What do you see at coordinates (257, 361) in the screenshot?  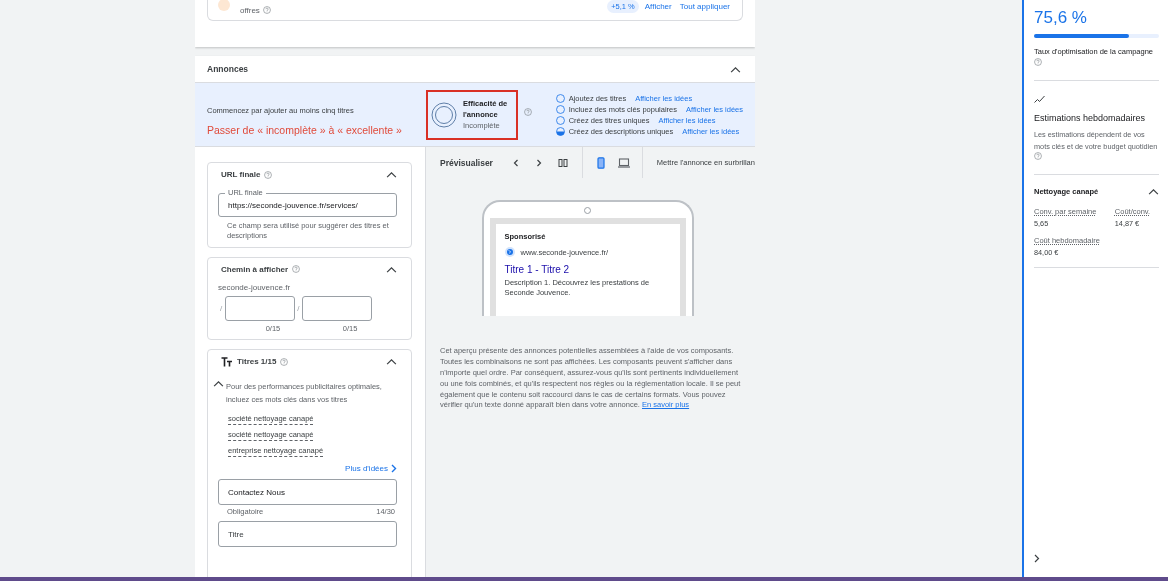 I see `card-title: Titres 1/15` at bounding box center [257, 361].